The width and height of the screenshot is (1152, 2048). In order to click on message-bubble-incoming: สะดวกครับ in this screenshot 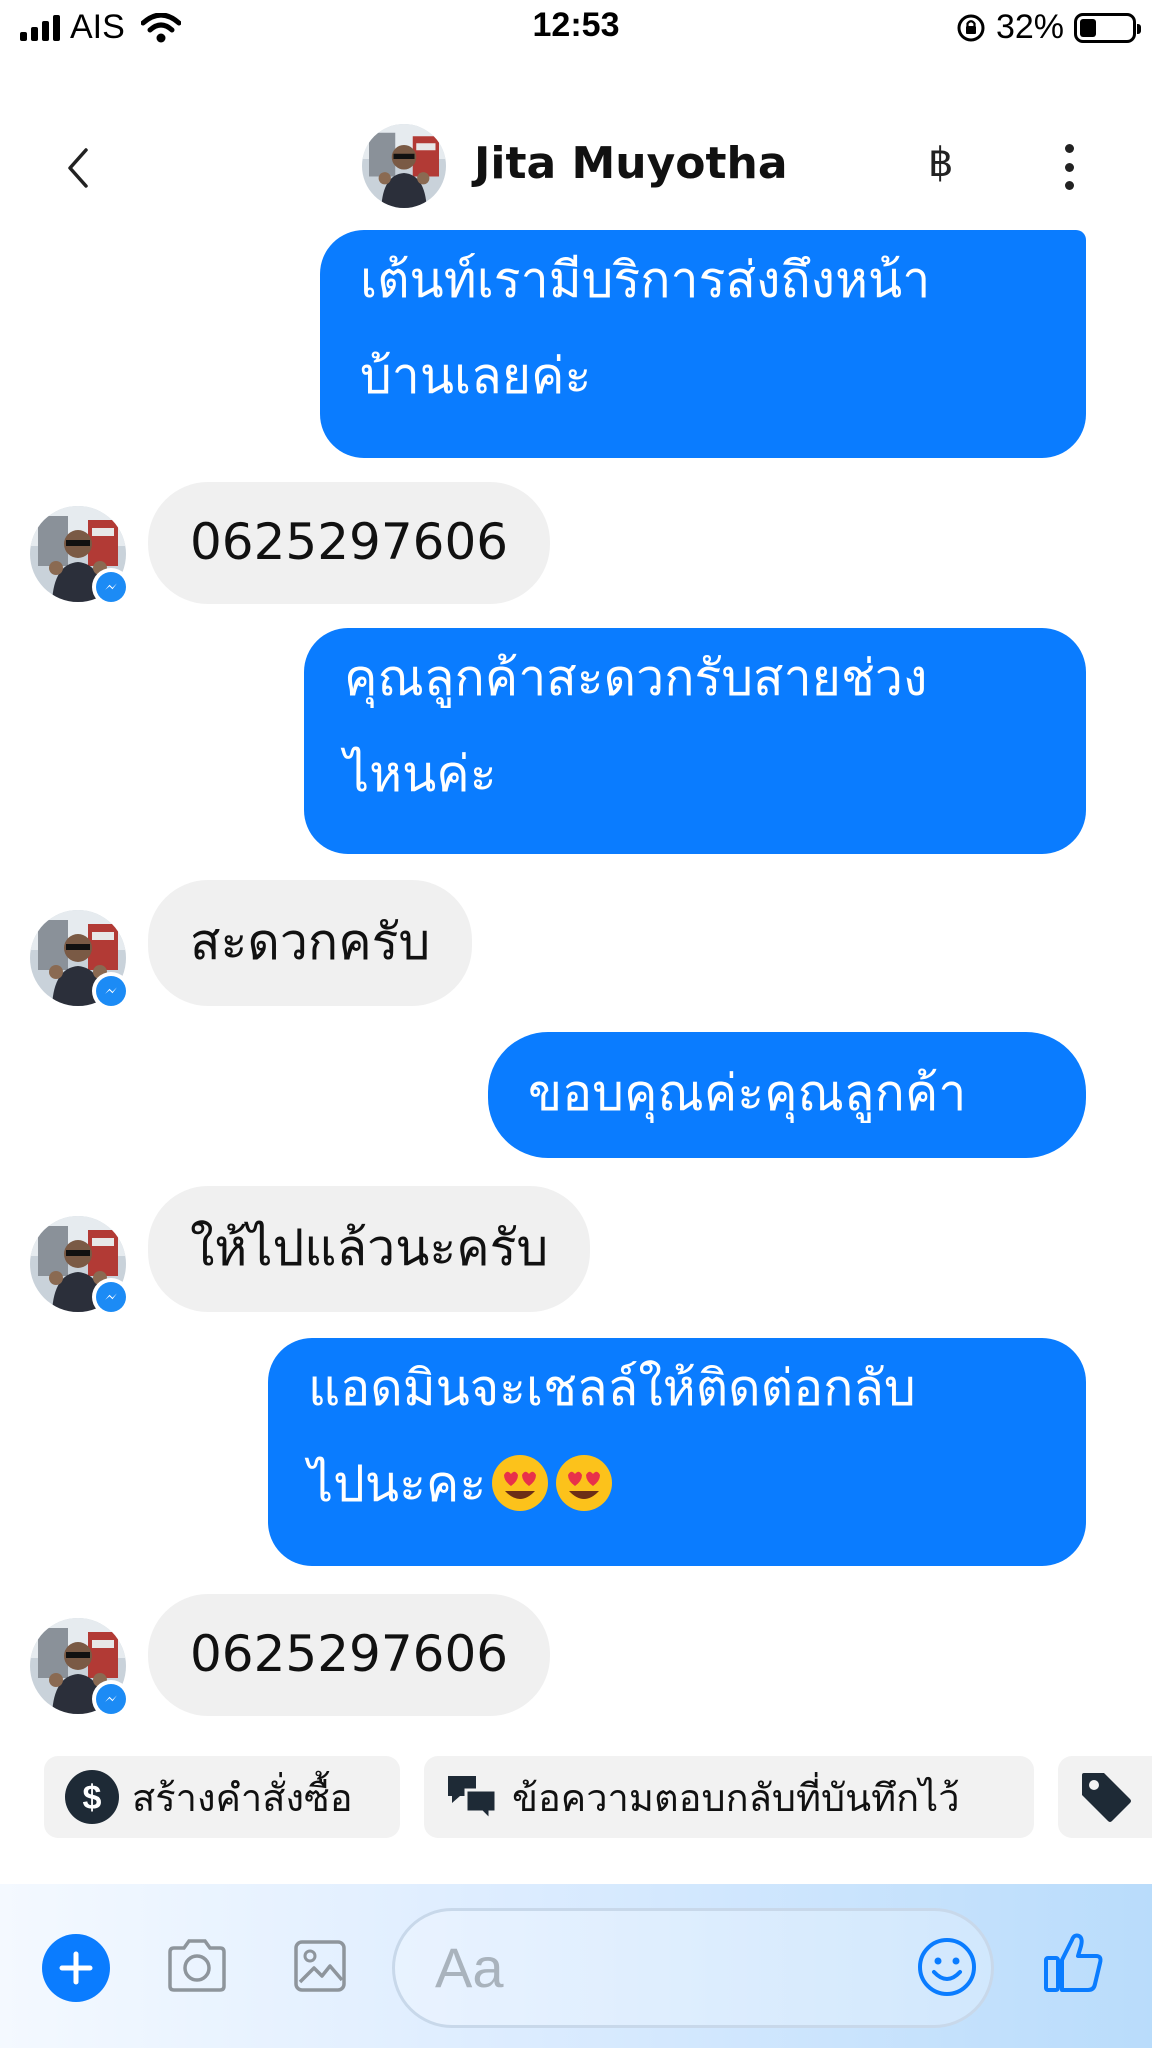, I will do `click(310, 943)`.